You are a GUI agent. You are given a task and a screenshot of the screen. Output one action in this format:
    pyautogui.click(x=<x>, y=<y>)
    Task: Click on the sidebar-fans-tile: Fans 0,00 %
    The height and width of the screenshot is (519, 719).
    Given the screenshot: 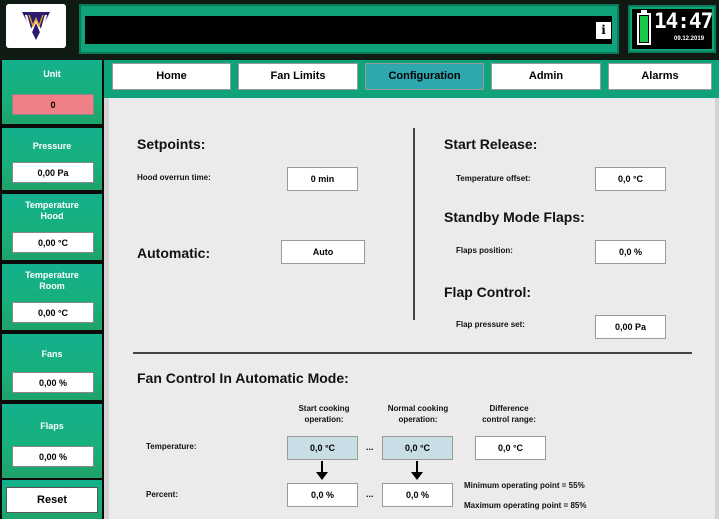 What is the action you would take?
    pyautogui.click(x=52, y=367)
    